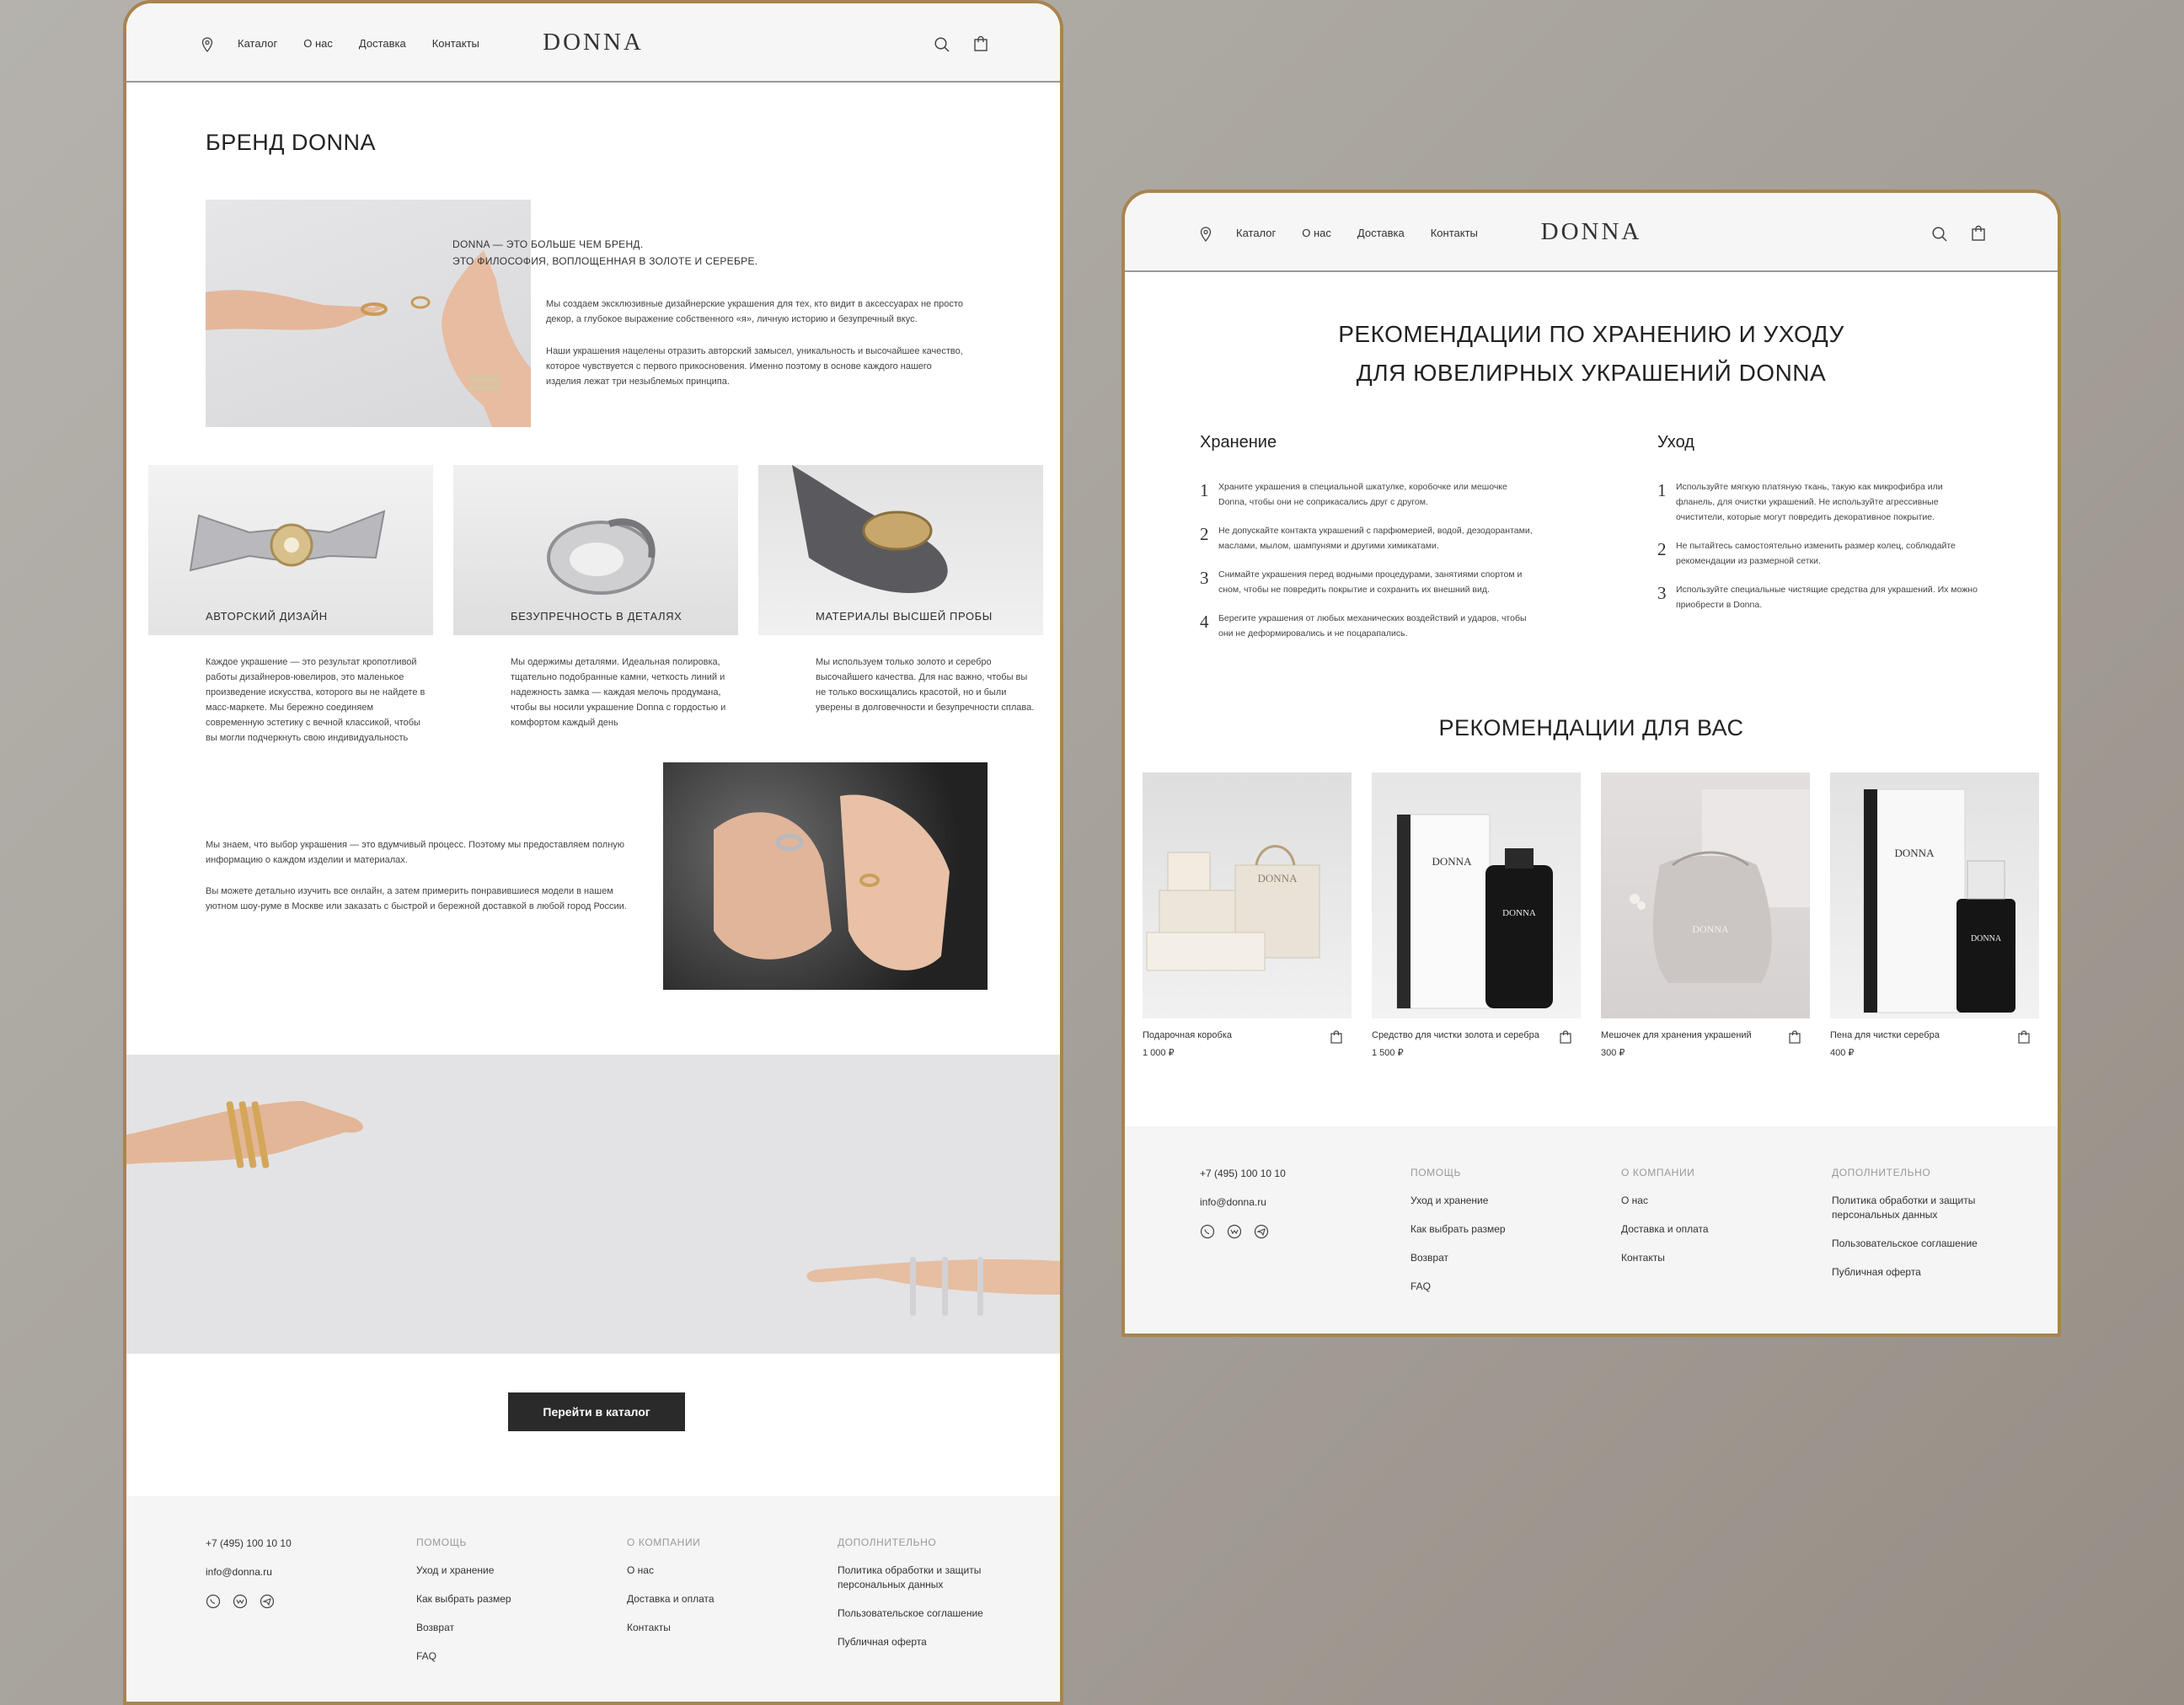  Describe the element at coordinates (1705, 1035) in the screenshot. I see `product-name: Мешочек для хранения украшений` at that location.